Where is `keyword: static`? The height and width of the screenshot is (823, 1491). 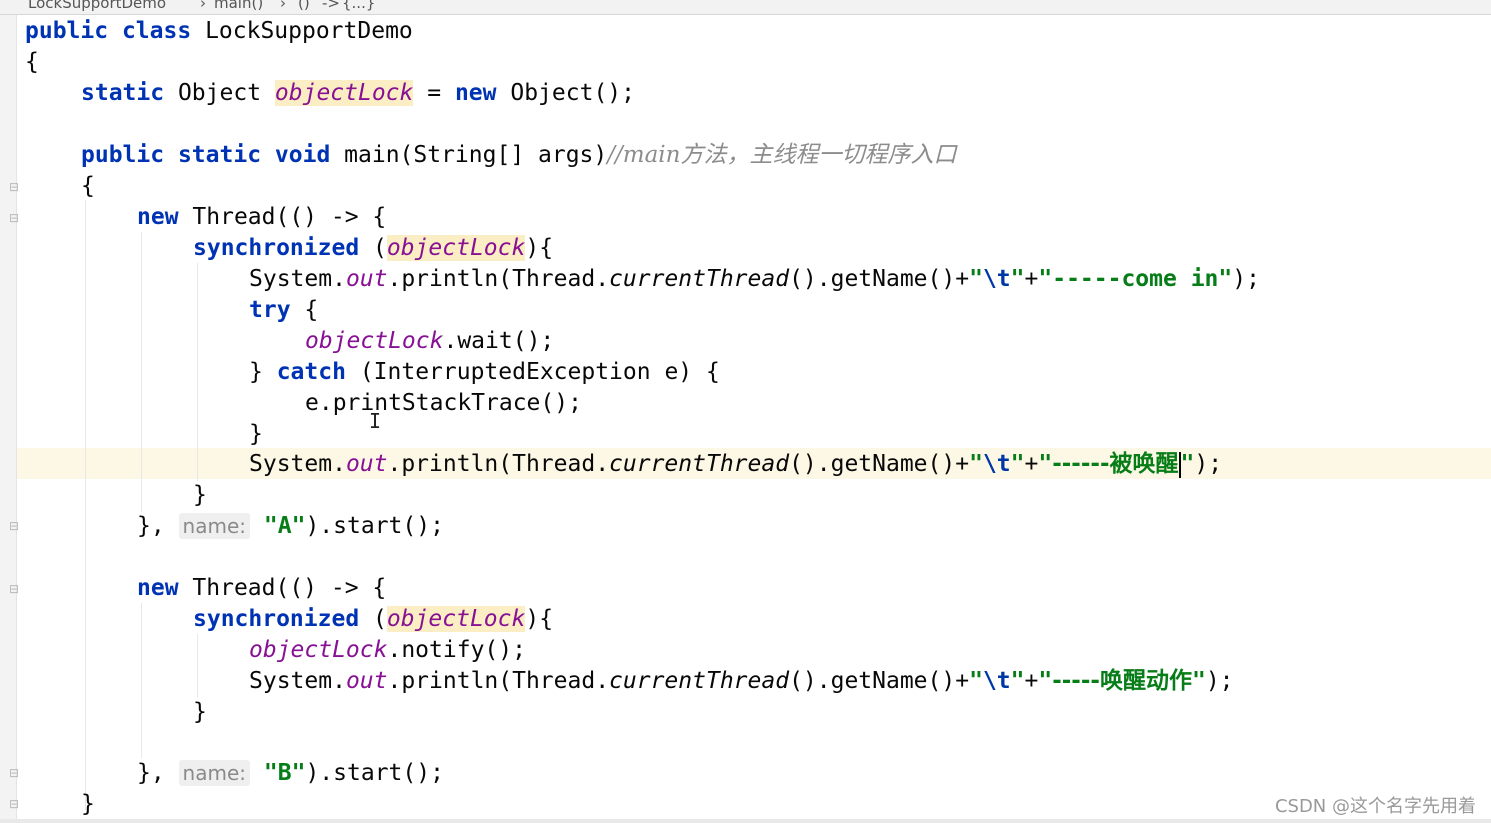
keyword: static is located at coordinates (219, 155).